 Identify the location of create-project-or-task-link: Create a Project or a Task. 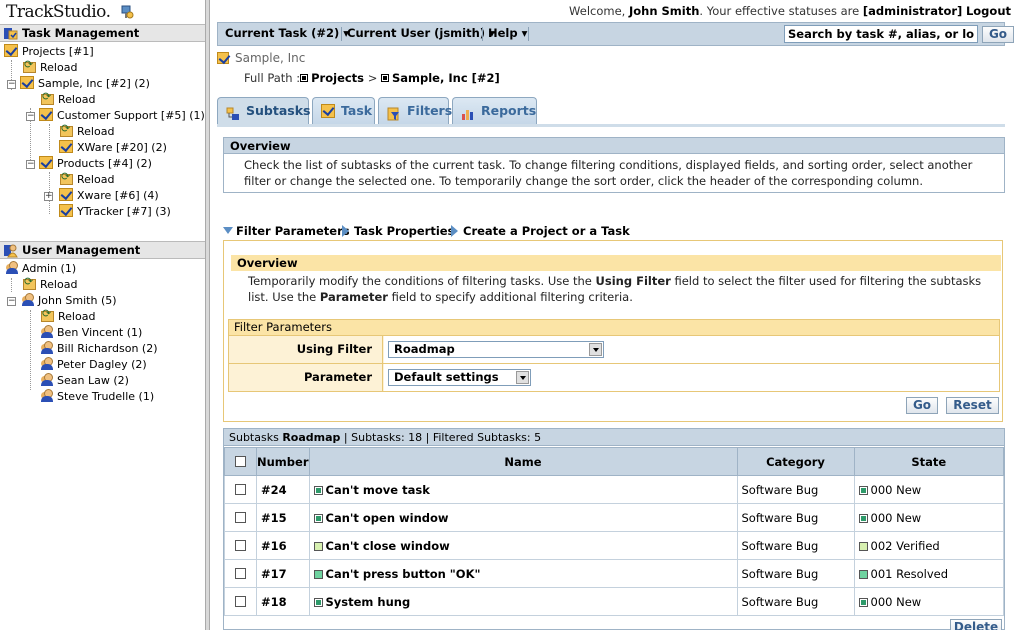
(540, 231).